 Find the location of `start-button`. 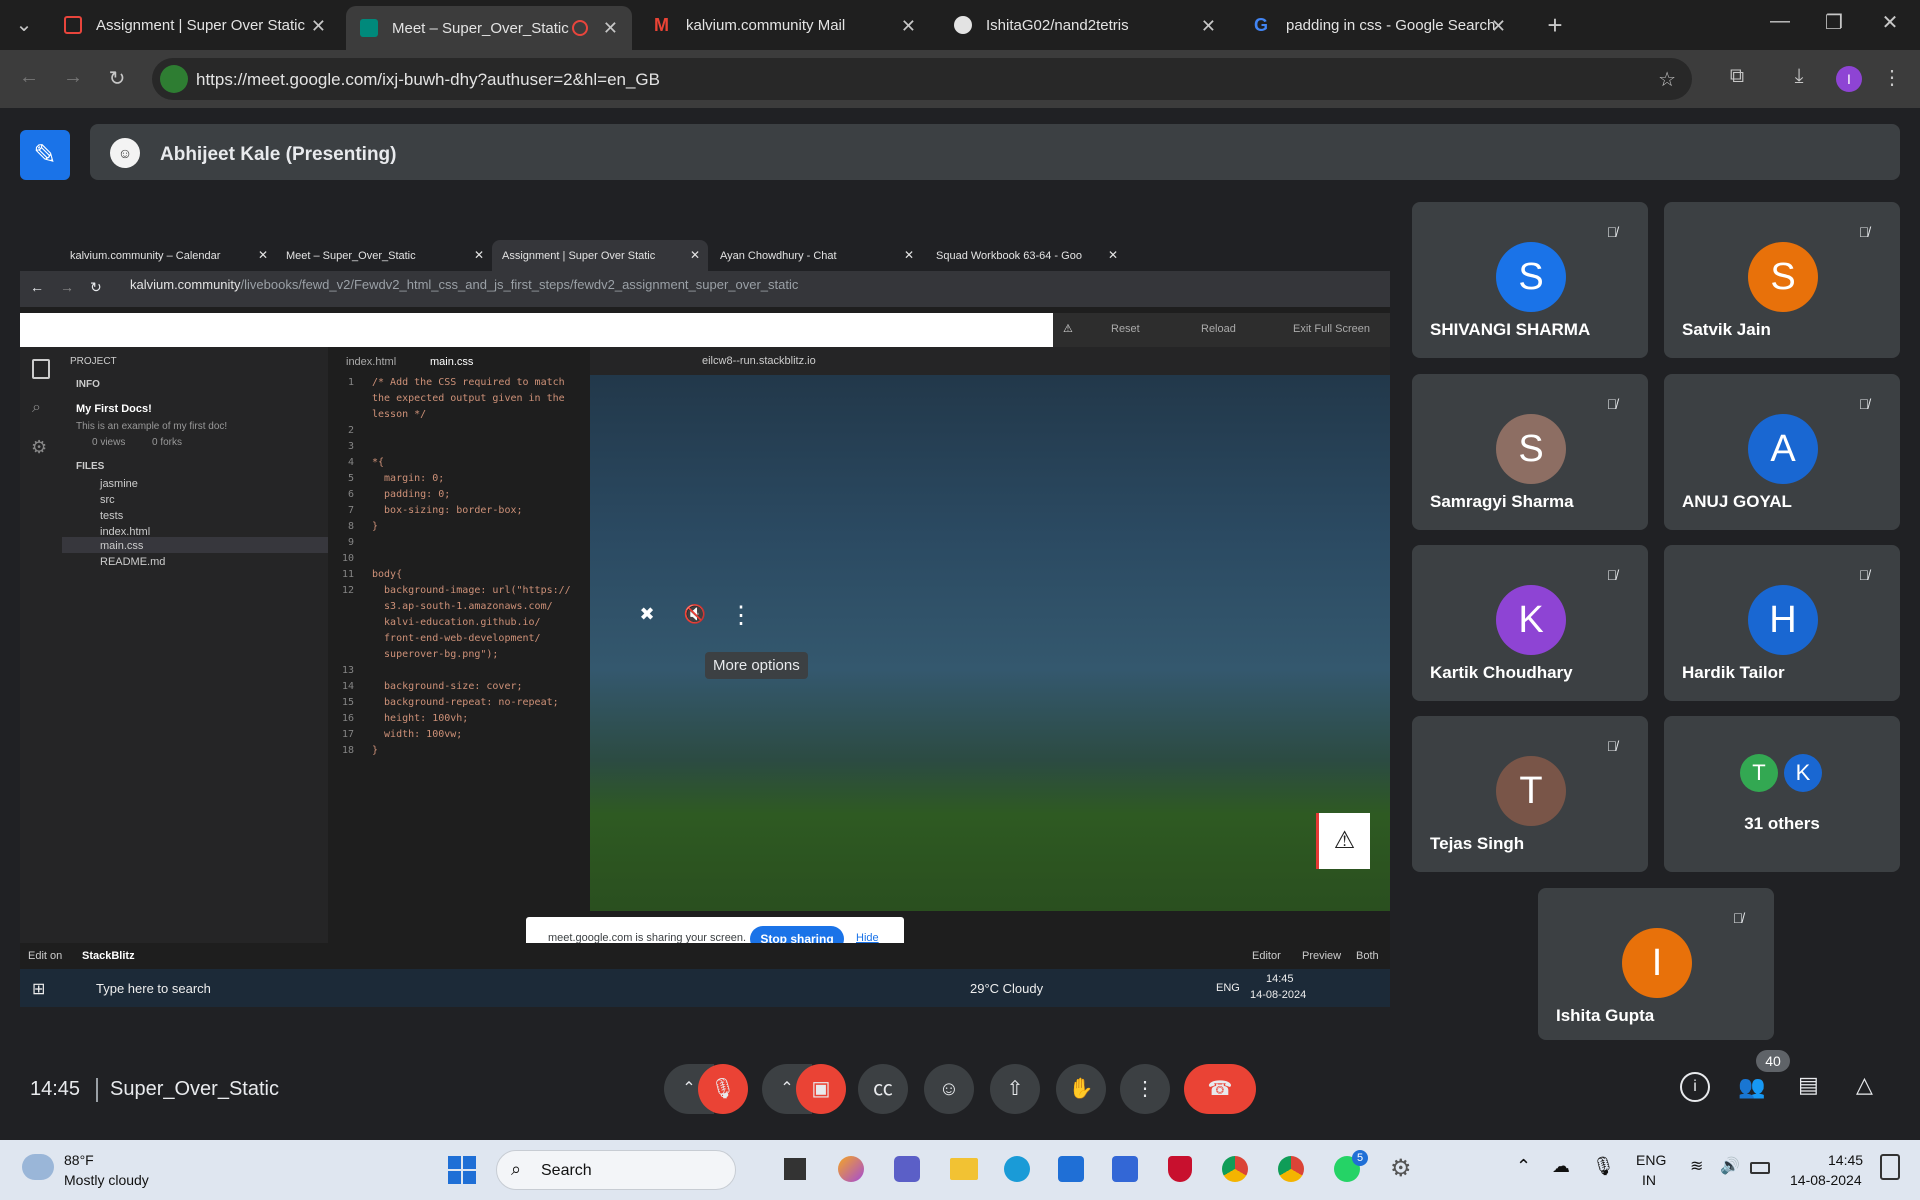

start-button is located at coordinates (462, 1170).